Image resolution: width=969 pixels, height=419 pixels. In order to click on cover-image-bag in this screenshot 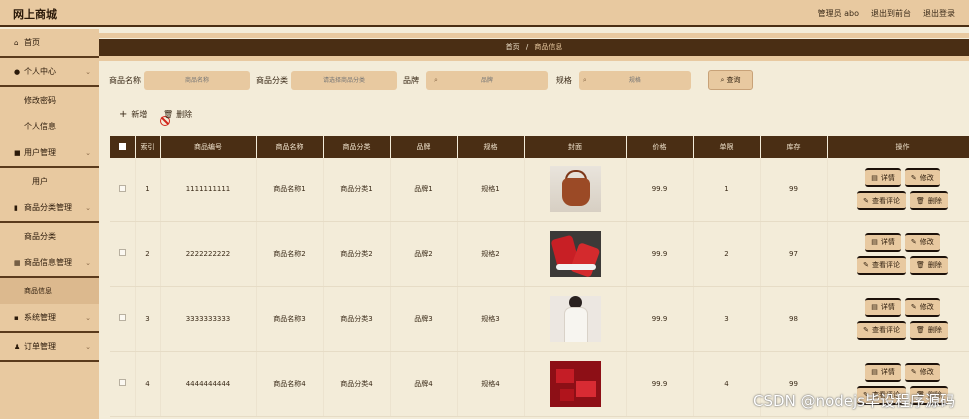, I will do `click(575, 189)`.